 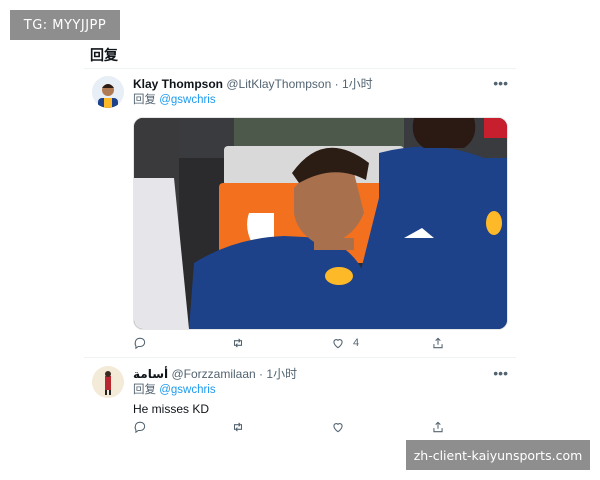 What do you see at coordinates (65, 25) in the screenshot?
I see `watermark-top-left: TG: MYYJJPP` at bounding box center [65, 25].